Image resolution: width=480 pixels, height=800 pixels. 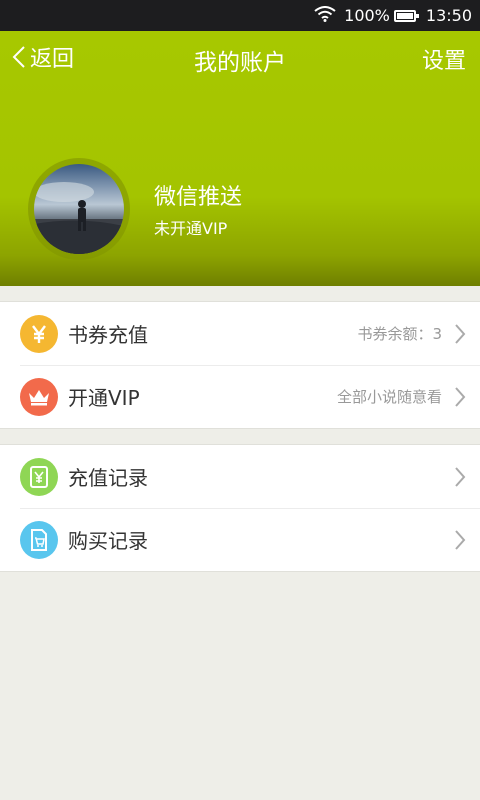 I want to click on navbar: 返回 我的账户 设置, so click(x=240, y=59).